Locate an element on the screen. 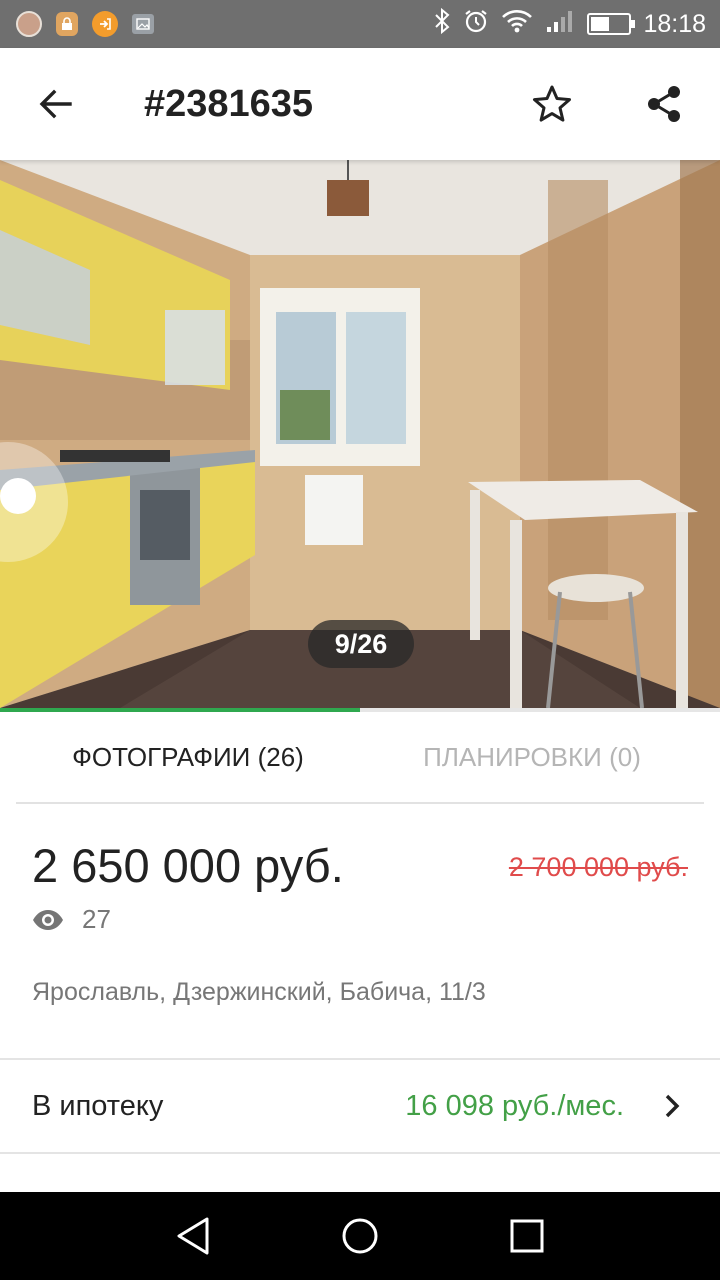 The width and height of the screenshot is (720, 1280). eye-icon is located at coordinates (48, 919).